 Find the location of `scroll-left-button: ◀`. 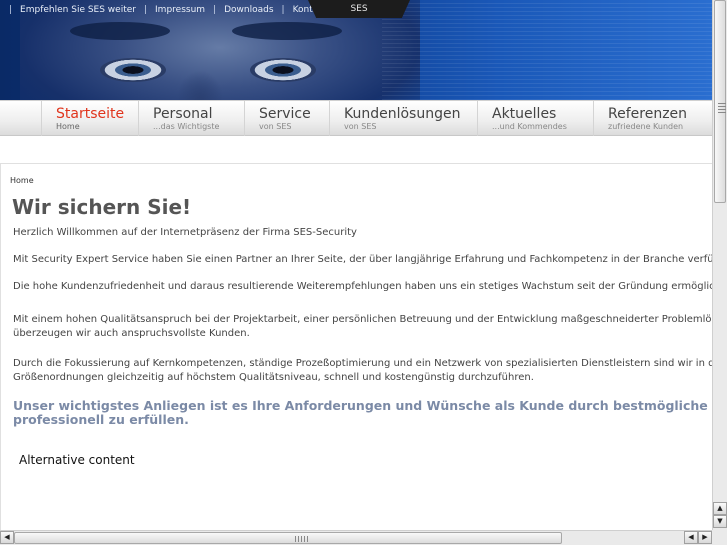

scroll-left-button: ◀ is located at coordinates (7, 537).